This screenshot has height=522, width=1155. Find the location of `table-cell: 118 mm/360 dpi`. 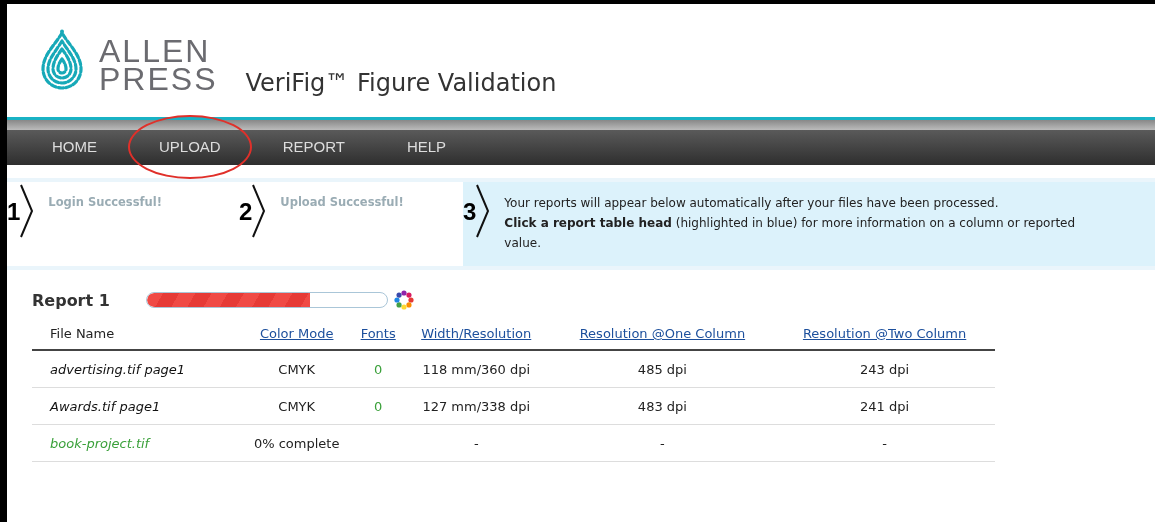

table-cell: 118 mm/360 dpi is located at coordinates (476, 369).